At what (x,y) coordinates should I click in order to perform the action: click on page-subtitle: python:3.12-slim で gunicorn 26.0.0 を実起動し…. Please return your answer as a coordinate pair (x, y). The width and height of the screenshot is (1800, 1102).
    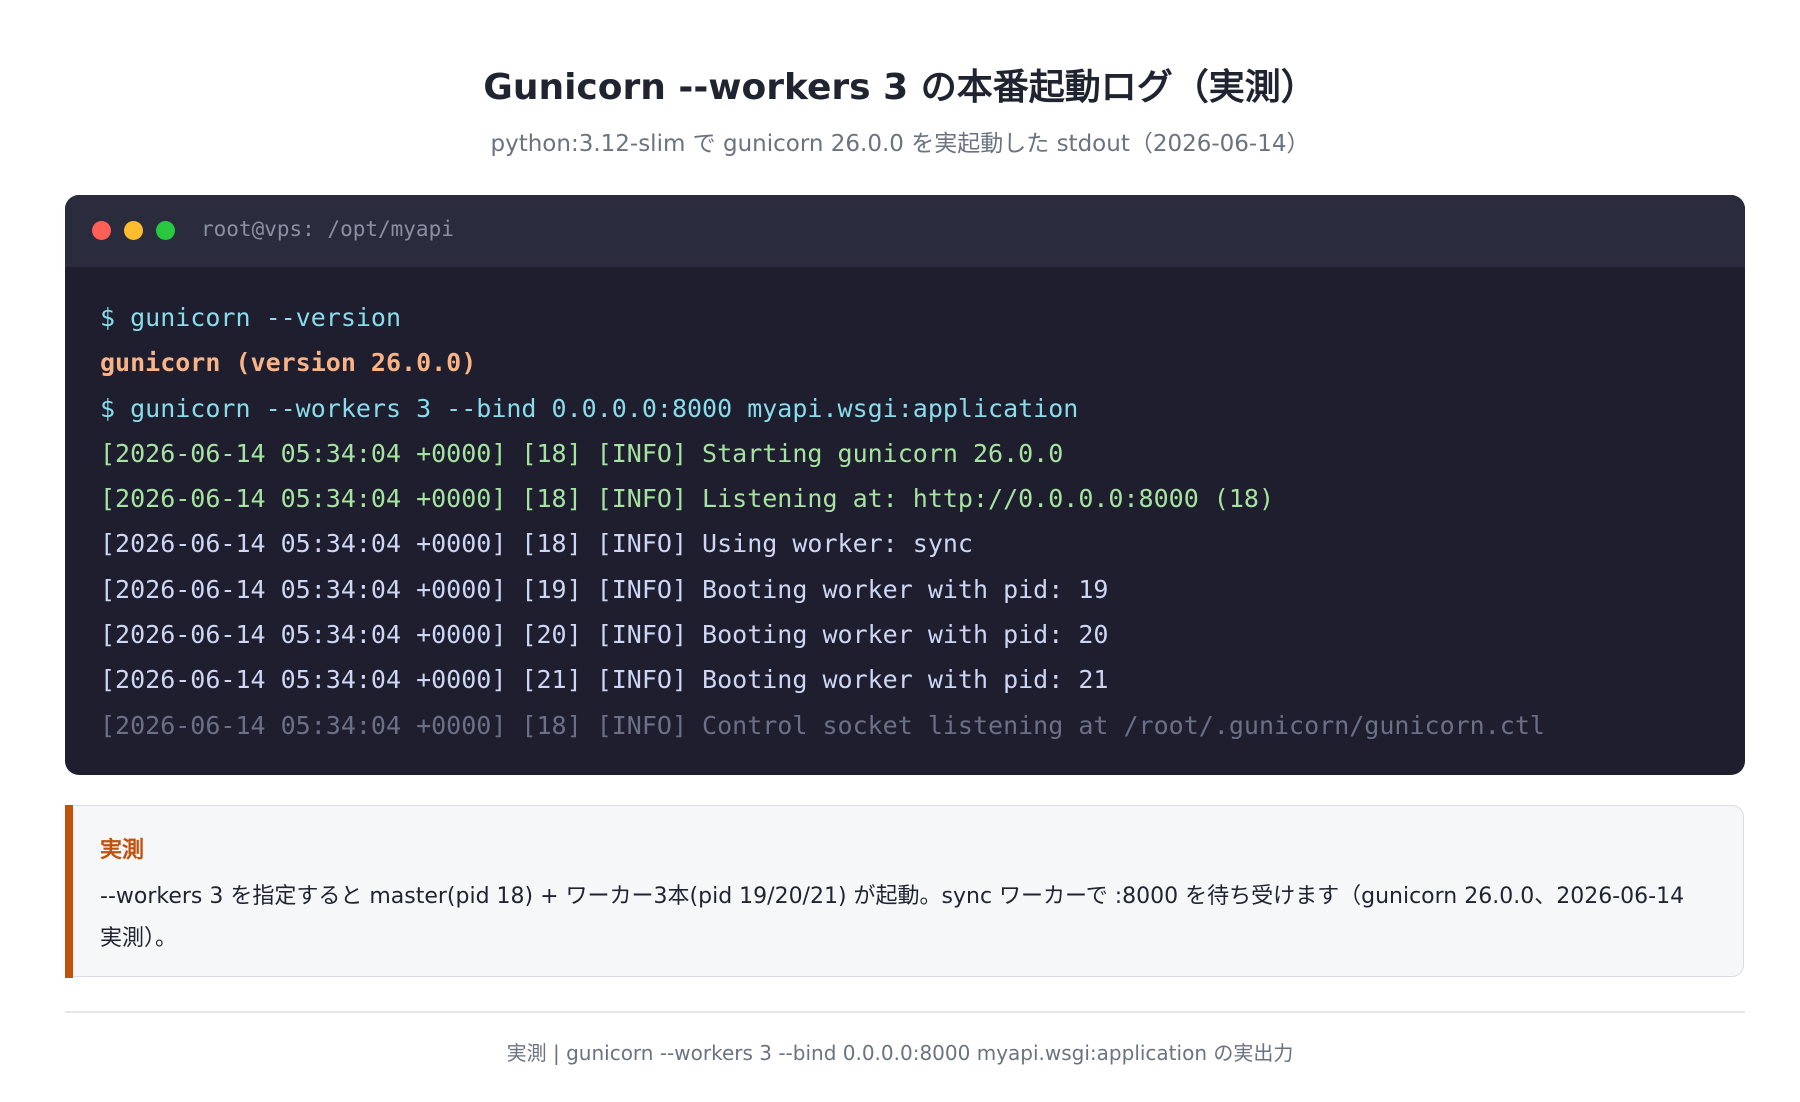
    Looking at the image, I should click on (900, 144).